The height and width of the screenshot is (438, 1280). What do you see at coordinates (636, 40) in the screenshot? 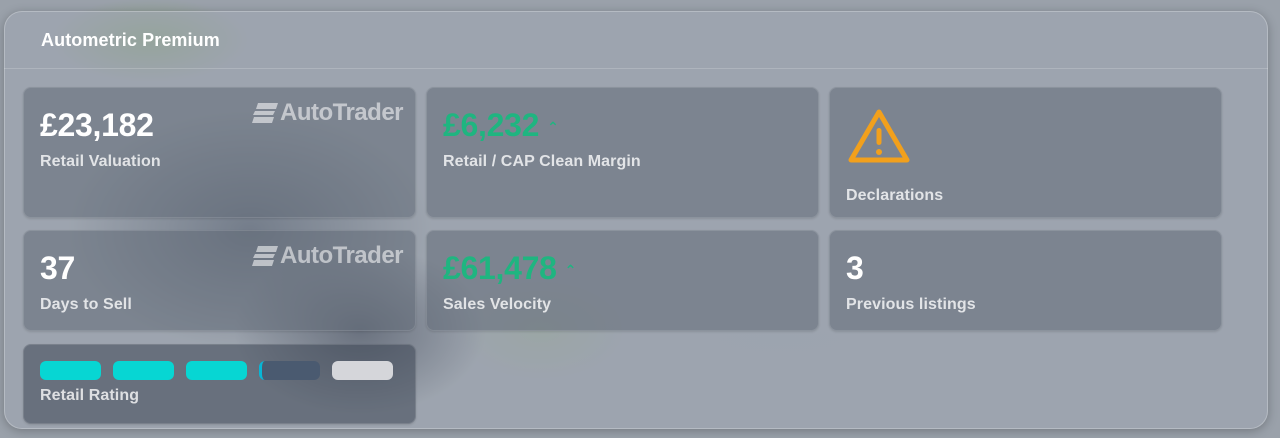
I see `panel-header: Autometric Premium` at bounding box center [636, 40].